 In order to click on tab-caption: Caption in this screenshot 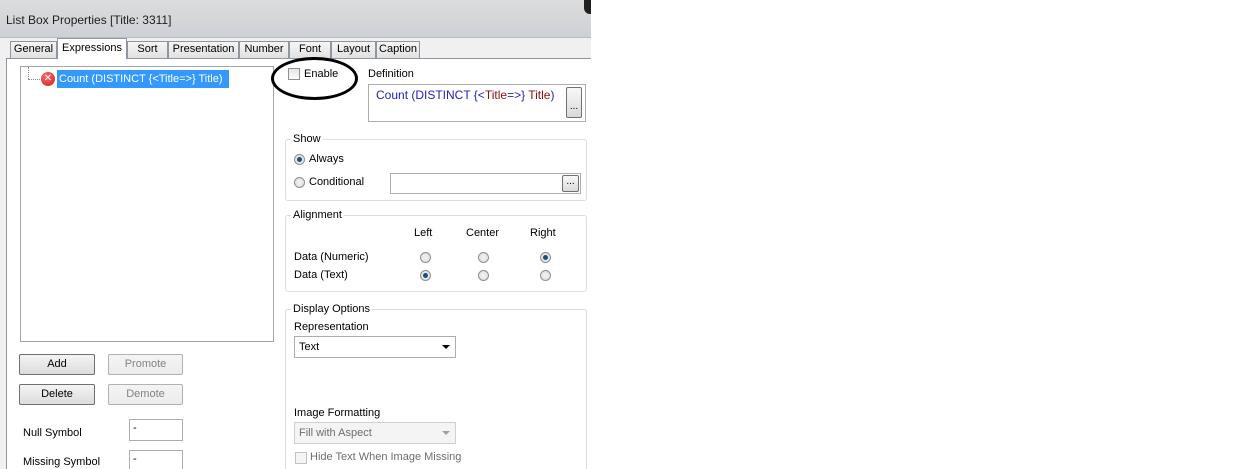, I will do `click(398, 49)`.